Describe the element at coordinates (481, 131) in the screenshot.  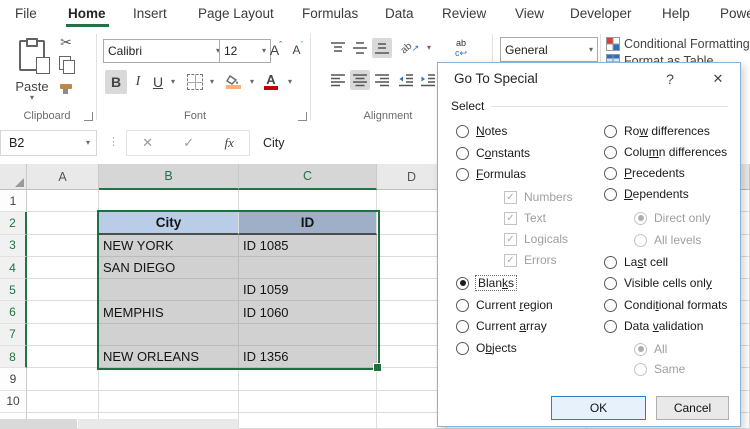
I see `option-notes: Notes` at that location.